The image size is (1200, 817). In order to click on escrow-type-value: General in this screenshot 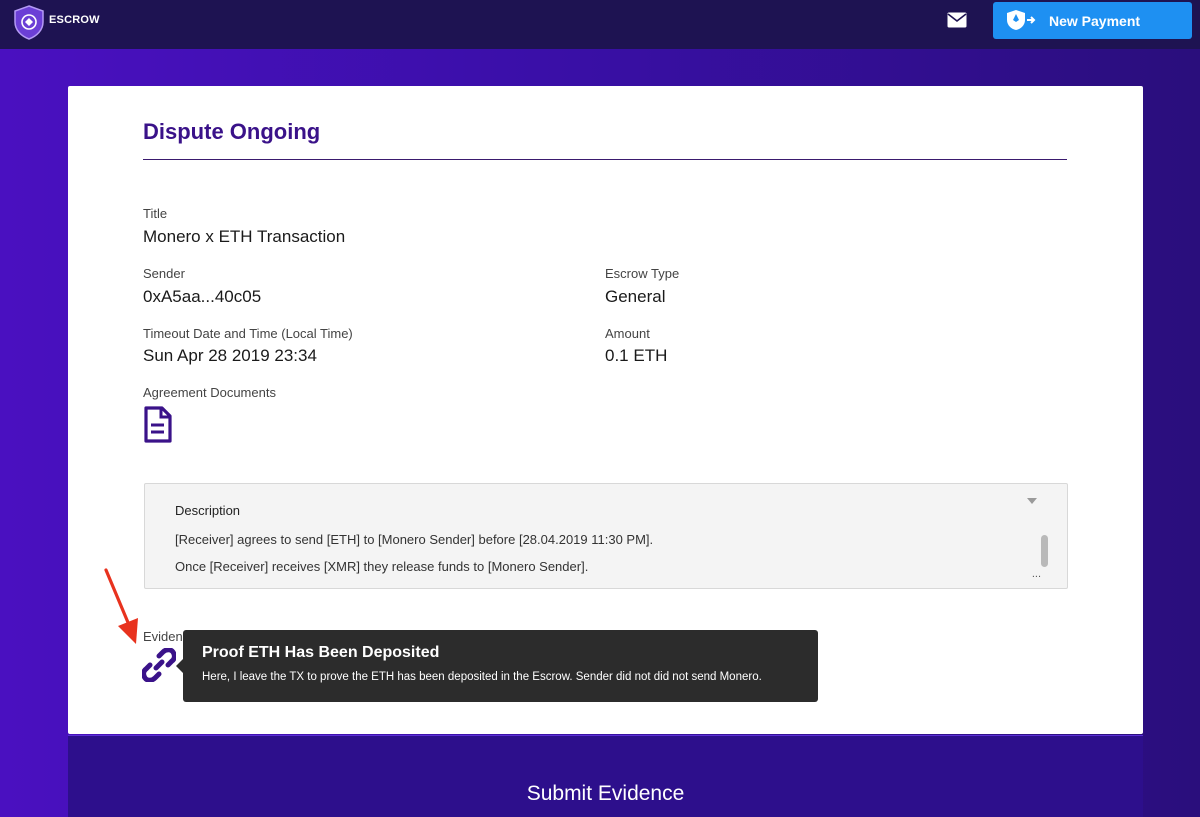, I will do `click(635, 296)`.